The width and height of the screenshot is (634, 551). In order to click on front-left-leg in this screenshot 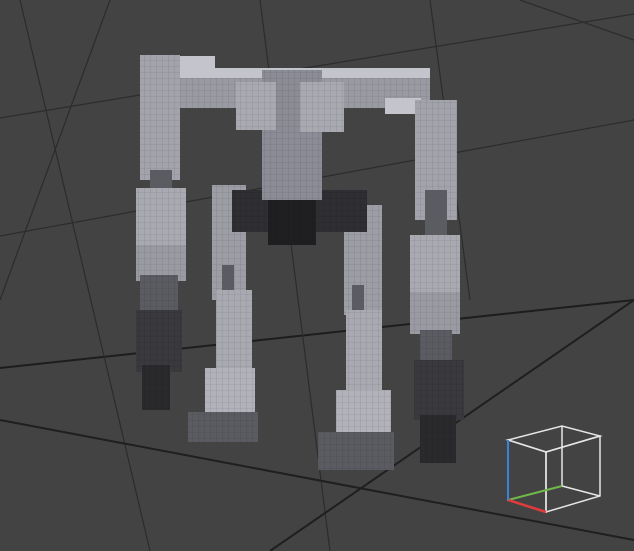, I will do `click(161, 232)`.